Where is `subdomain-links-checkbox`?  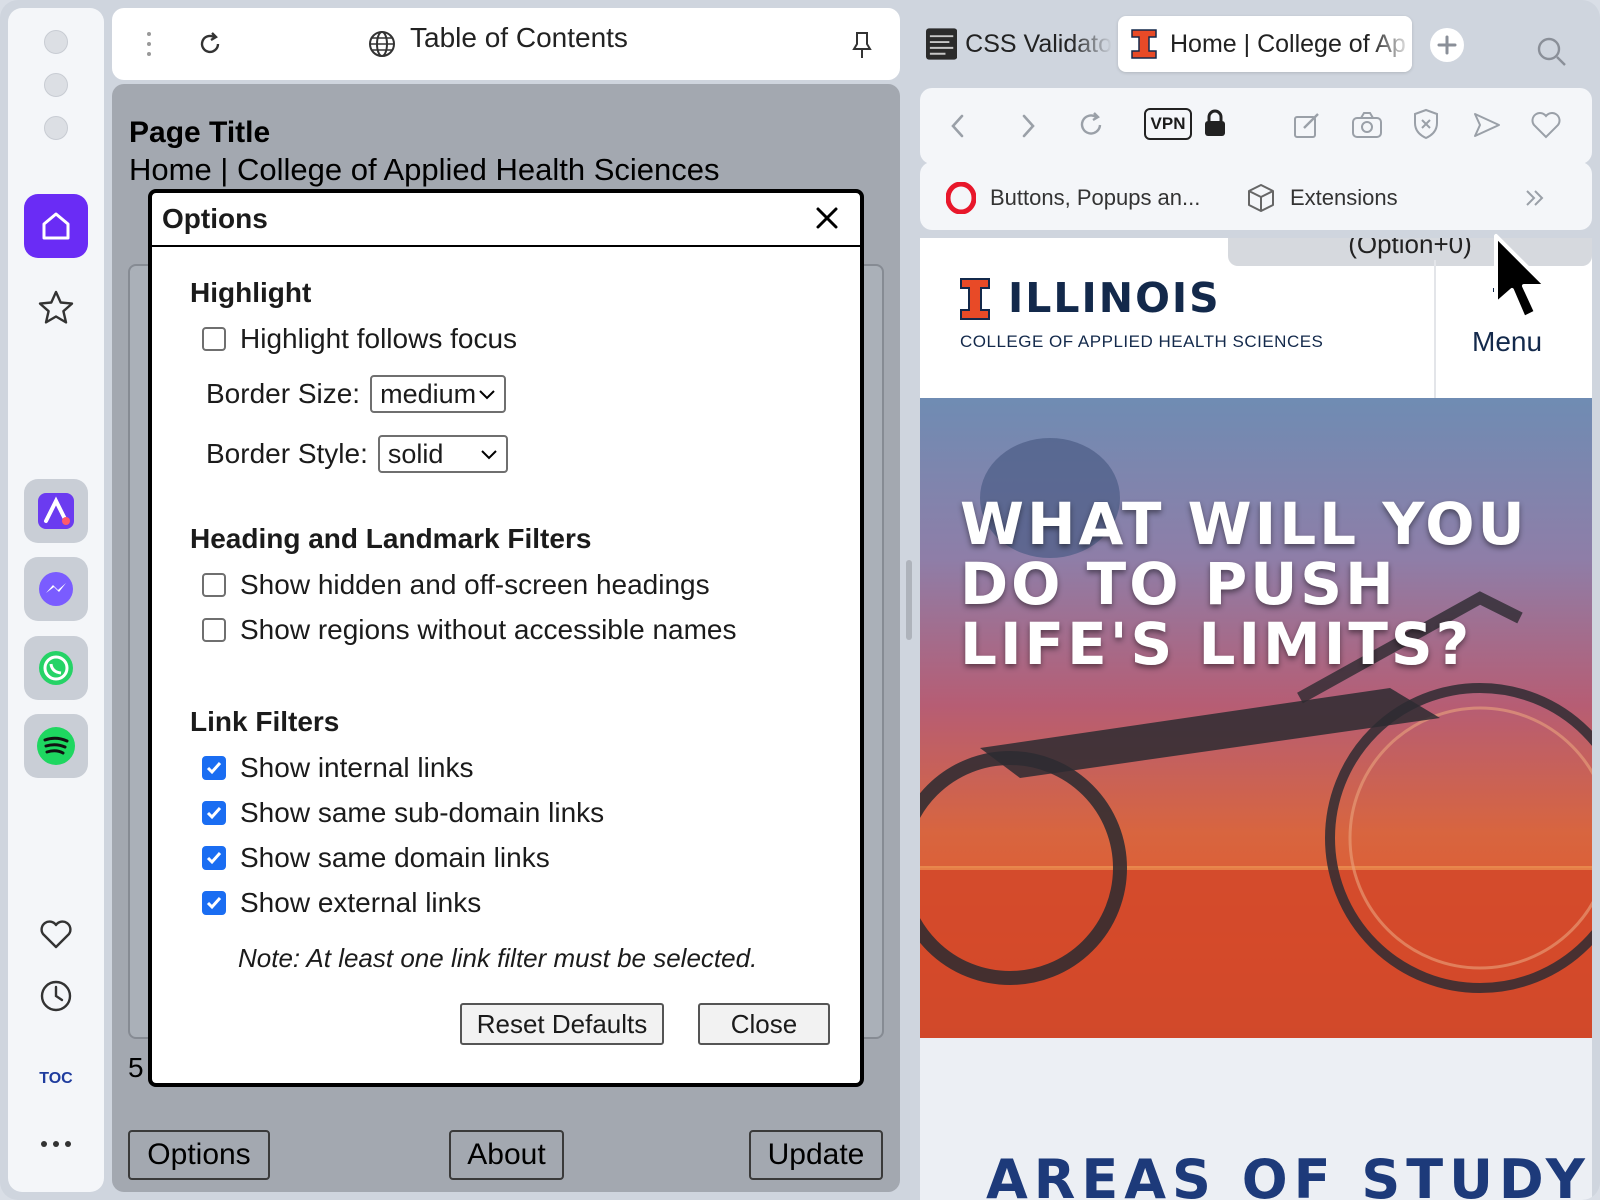
subdomain-links-checkbox is located at coordinates (214, 813).